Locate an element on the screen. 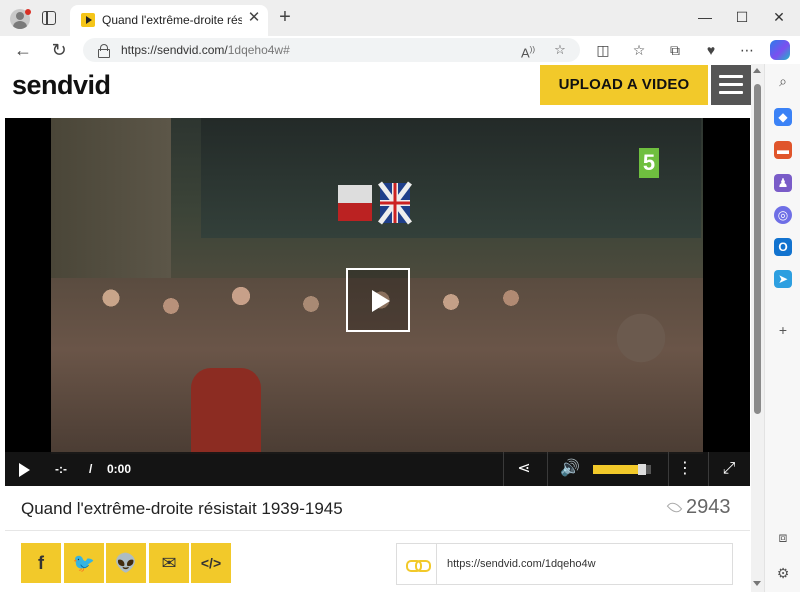 The height and width of the screenshot is (592, 800). share-link-text: https://sendvid.com/1dqeho4w is located at coordinates (521, 564).